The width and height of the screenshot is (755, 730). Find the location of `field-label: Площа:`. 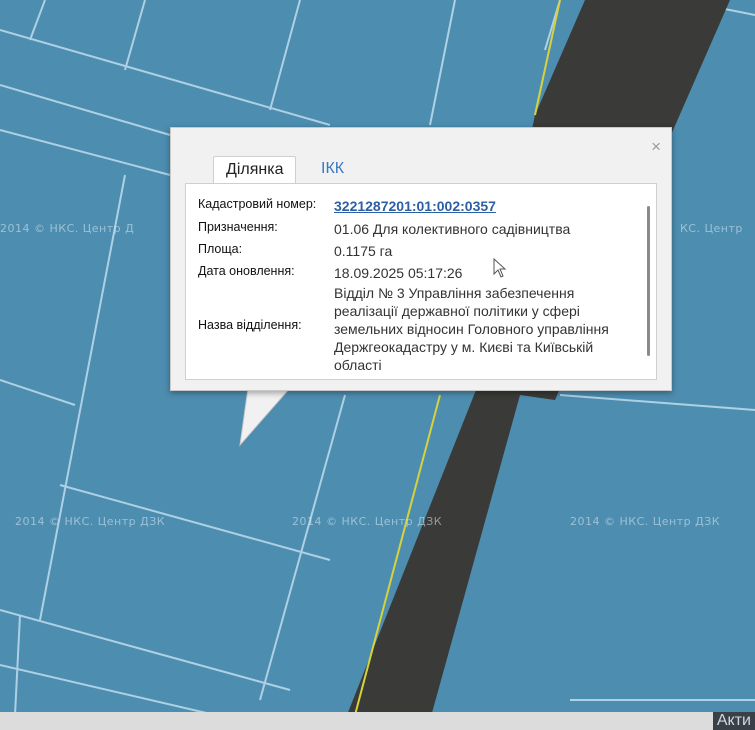

field-label: Площа: is located at coordinates (220, 249).